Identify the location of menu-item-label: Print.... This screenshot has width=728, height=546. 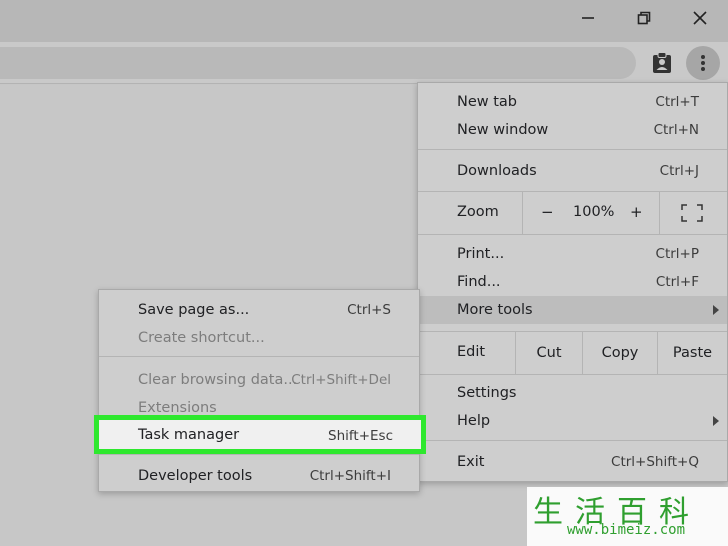
(481, 254).